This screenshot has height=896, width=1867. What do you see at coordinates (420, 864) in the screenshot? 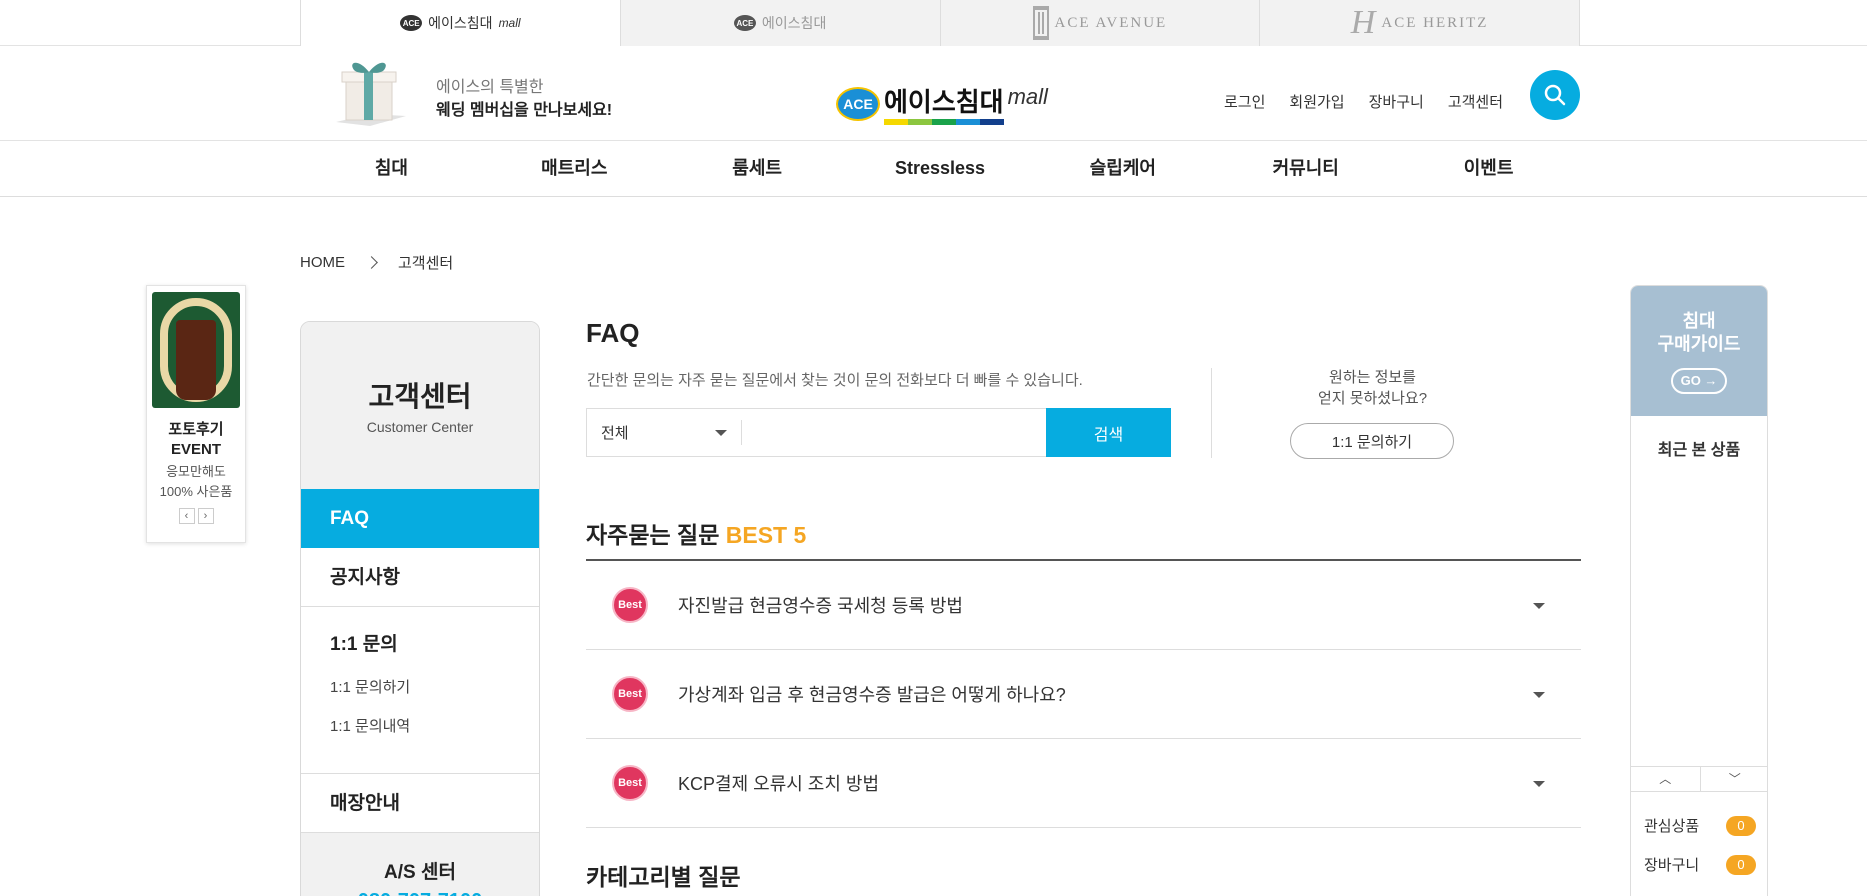
I see `as-center-box: A/S 센터 080-707-7100` at bounding box center [420, 864].